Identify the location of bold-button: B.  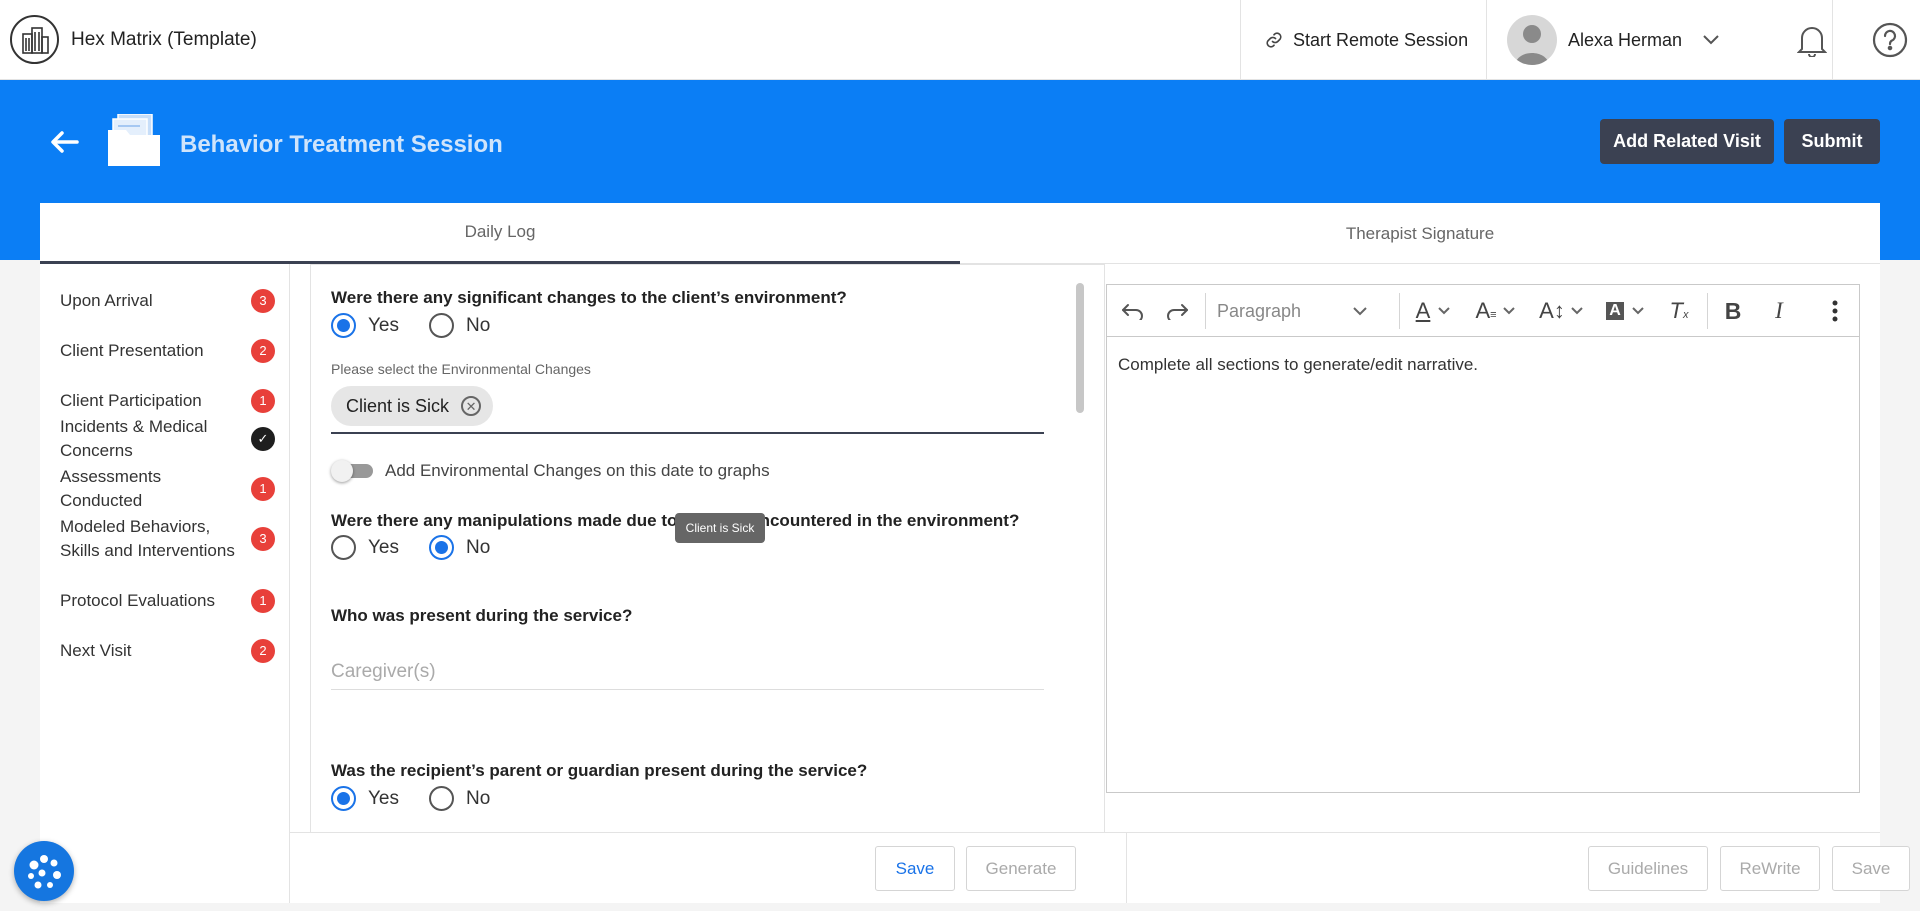
(1733, 311).